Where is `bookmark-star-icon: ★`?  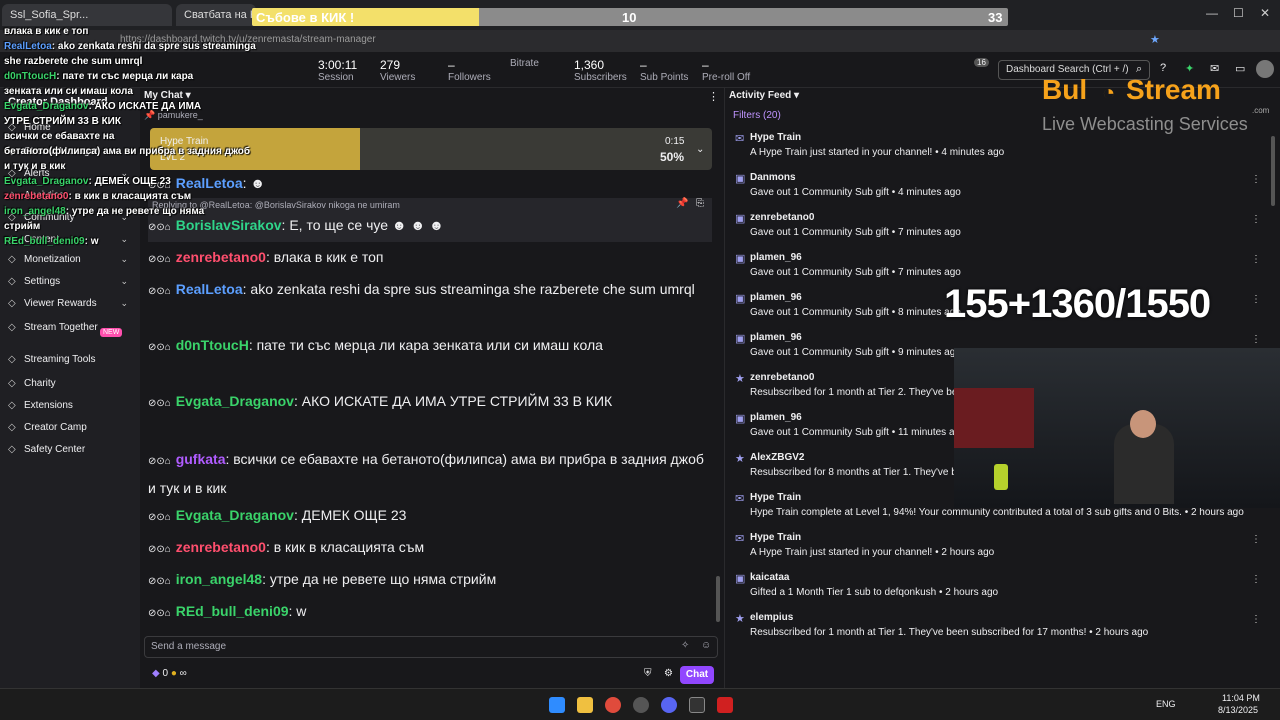 bookmark-star-icon: ★ is located at coordinates (1155, 39).